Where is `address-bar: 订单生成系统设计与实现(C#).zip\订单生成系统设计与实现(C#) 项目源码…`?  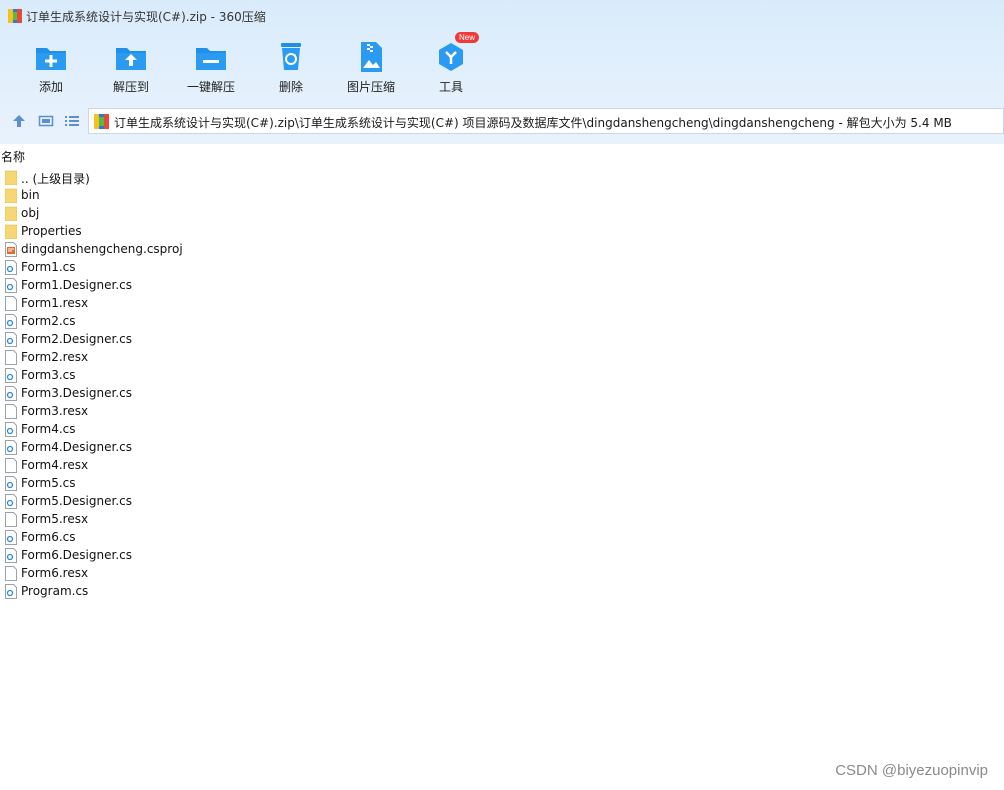
address-bar: 订单生成系统设计与实现(C#).zip\订单生成系统设计与实现(C#) 项目源码… is located at coordinates (546, 121).